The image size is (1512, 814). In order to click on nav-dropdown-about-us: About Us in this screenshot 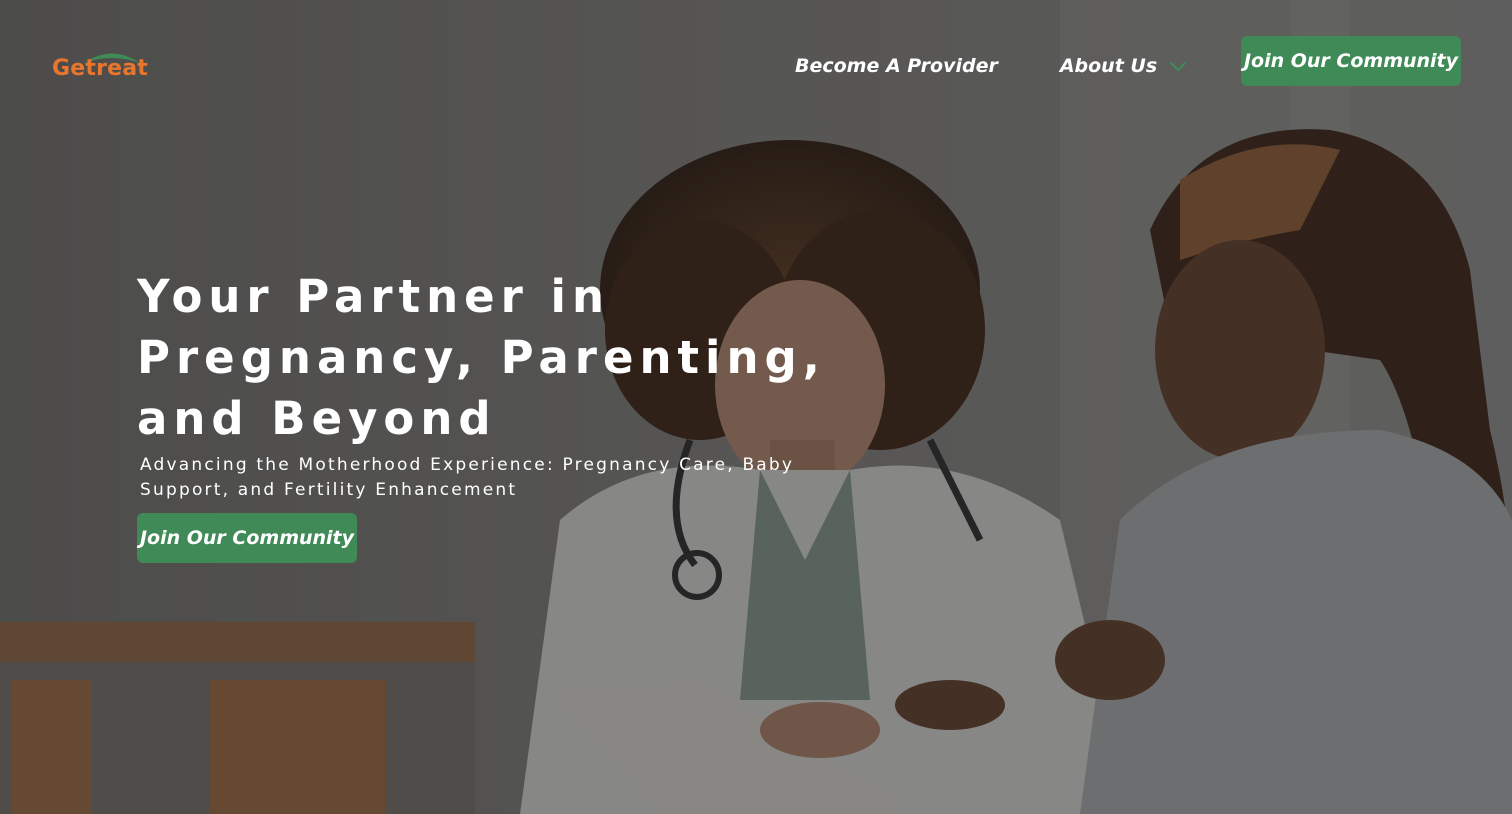, I will do `click(1123, 66)`.